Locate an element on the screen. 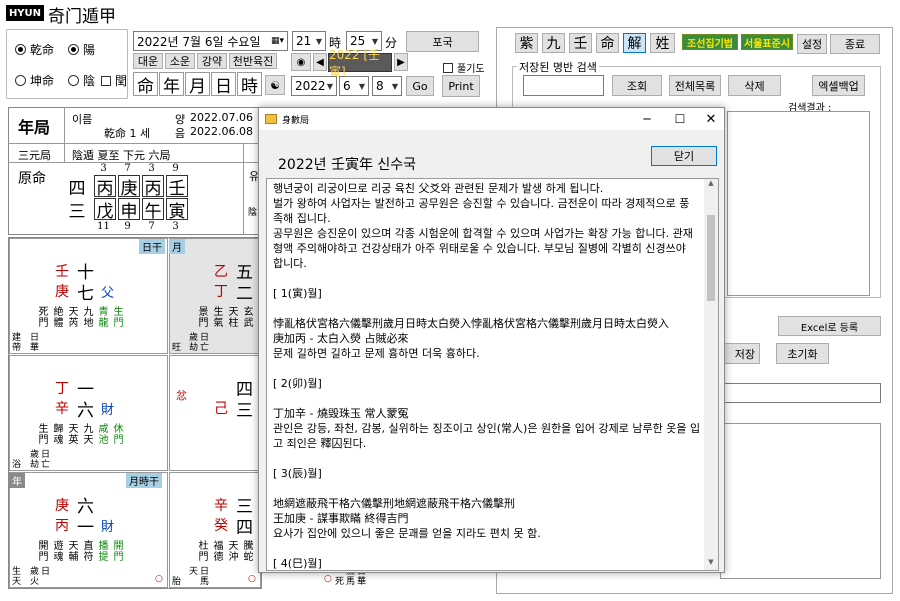 Image resolution: width=900 pixels, height=601 pixels. seoul-time-button: 서울표준시 is located at coordinates (767, 42).